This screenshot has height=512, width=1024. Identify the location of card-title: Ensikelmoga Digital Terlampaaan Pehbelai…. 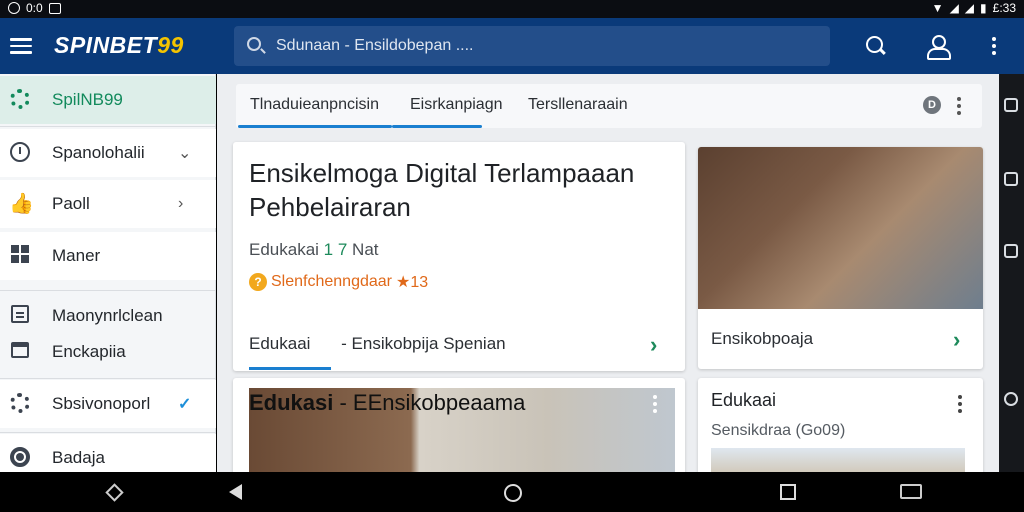
(442, 190).